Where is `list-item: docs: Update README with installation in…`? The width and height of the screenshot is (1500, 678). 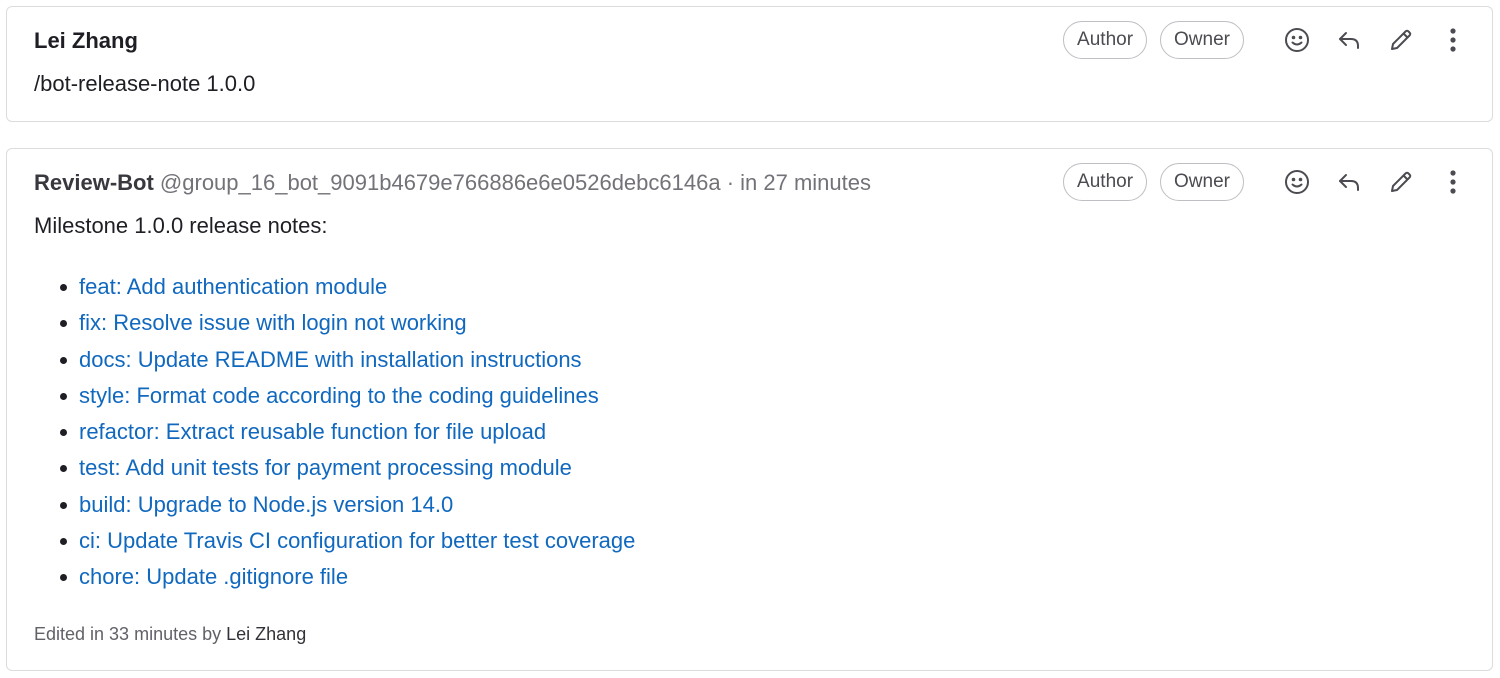 list-item: docs: Update README with installation in… is located at coordinates (334, 364).